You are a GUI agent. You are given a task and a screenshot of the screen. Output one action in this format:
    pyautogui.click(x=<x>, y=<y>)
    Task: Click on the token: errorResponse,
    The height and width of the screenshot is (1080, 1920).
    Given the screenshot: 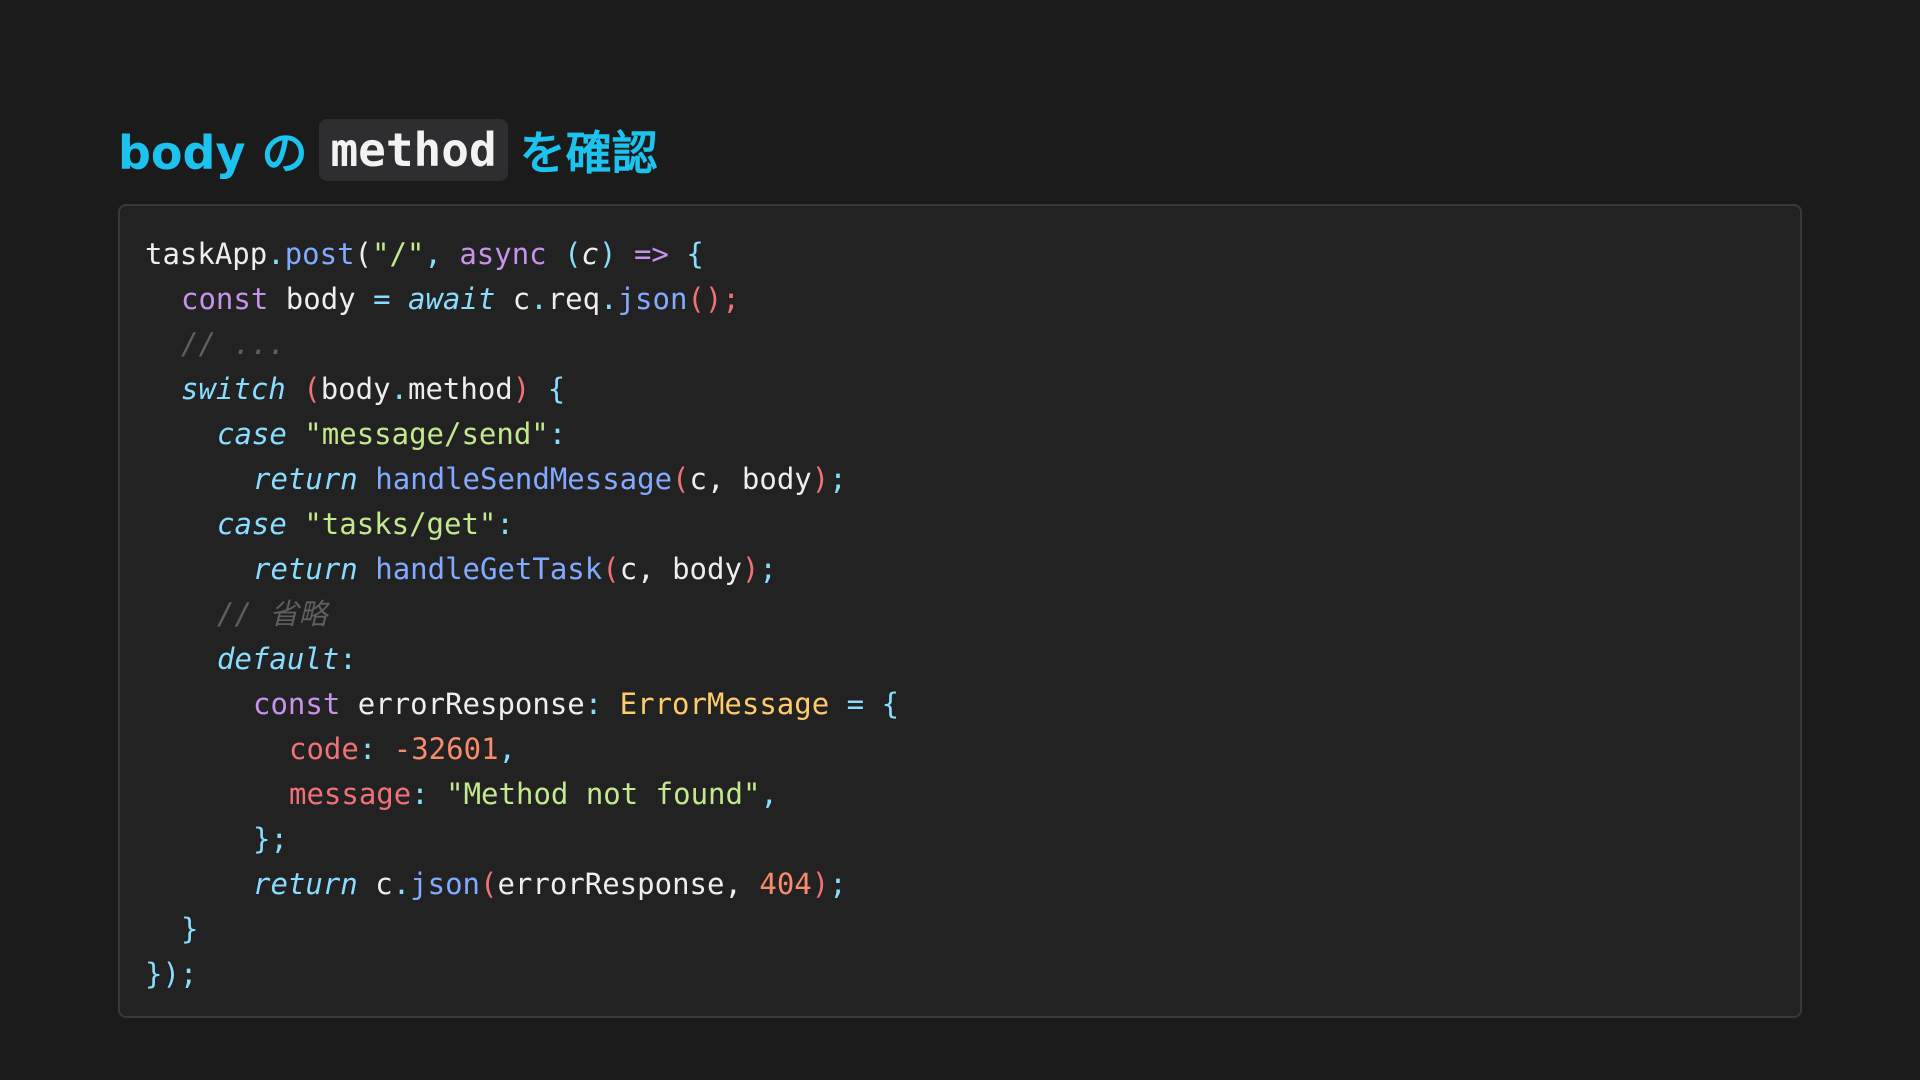 What is the action you would take?
    pyautogui.click(x=628, y=884)
    